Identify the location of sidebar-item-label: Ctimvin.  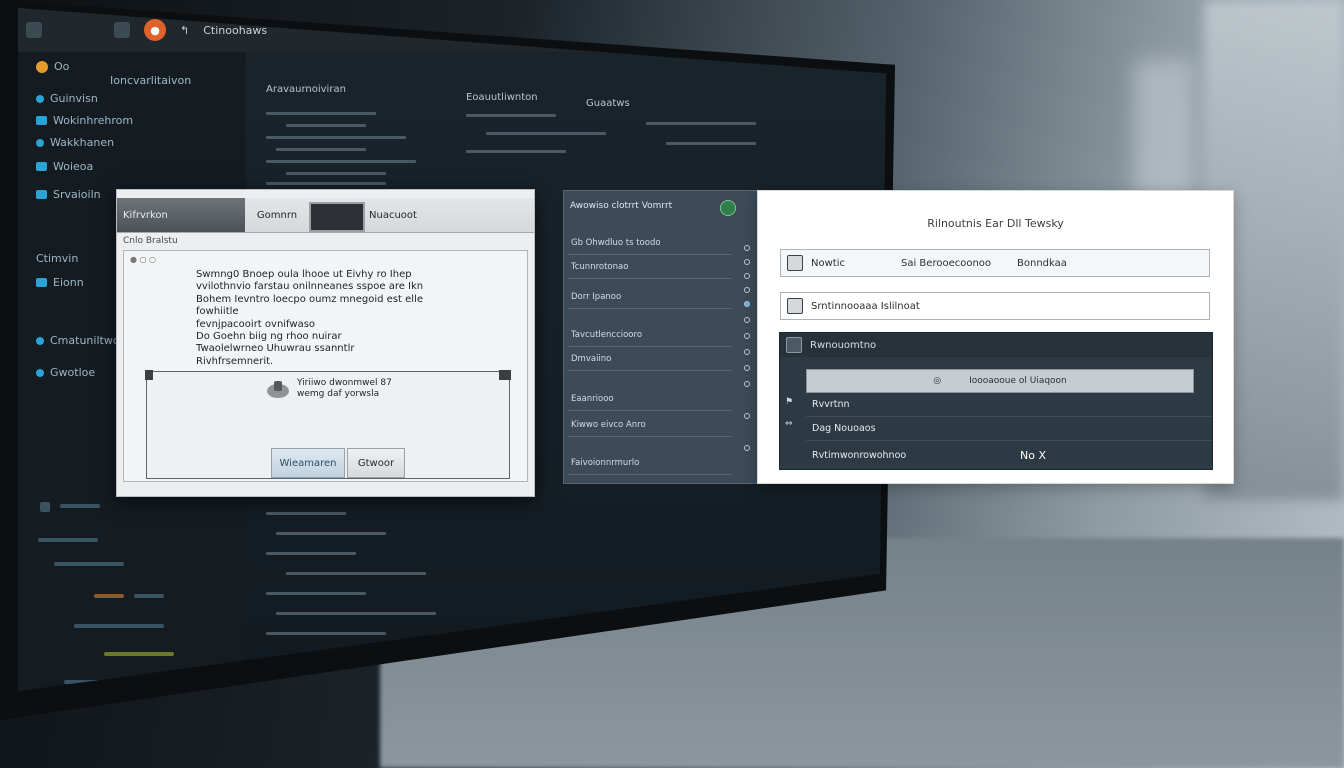
(57, 258).